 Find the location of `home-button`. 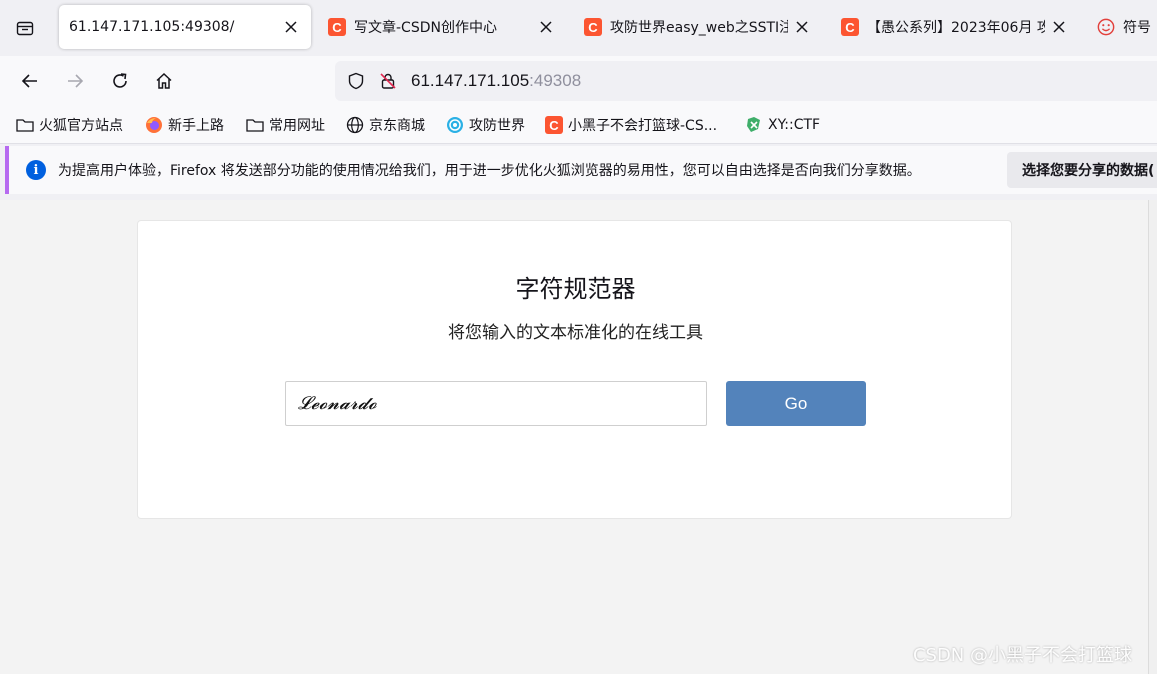

home-button is located at coordinates (164, 81).